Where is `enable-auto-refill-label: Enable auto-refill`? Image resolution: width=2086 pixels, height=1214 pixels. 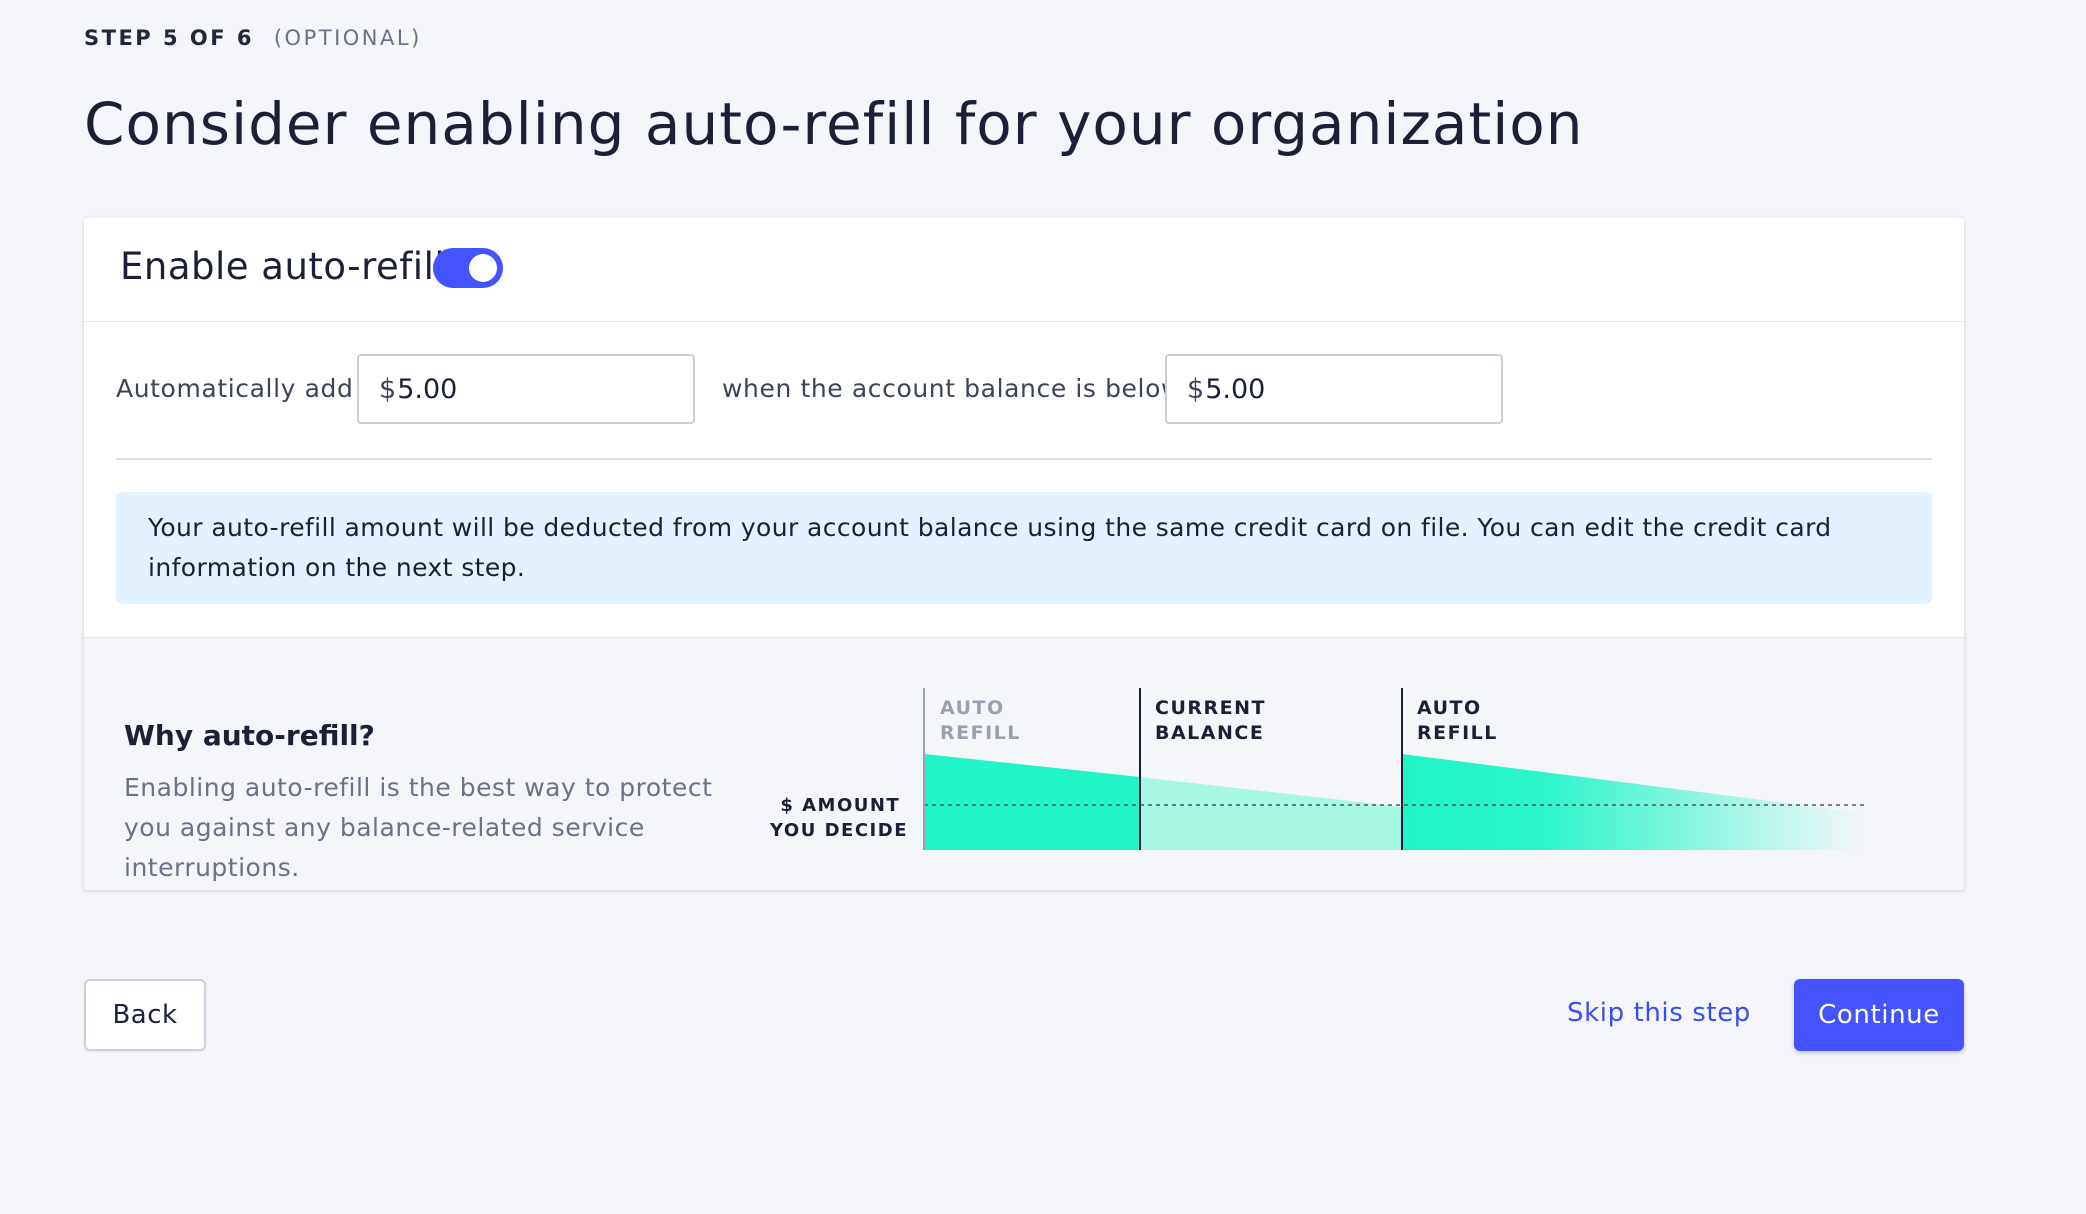
enable-auto-refill-label: Enable auto-refill is located at coordinates (283, 266).